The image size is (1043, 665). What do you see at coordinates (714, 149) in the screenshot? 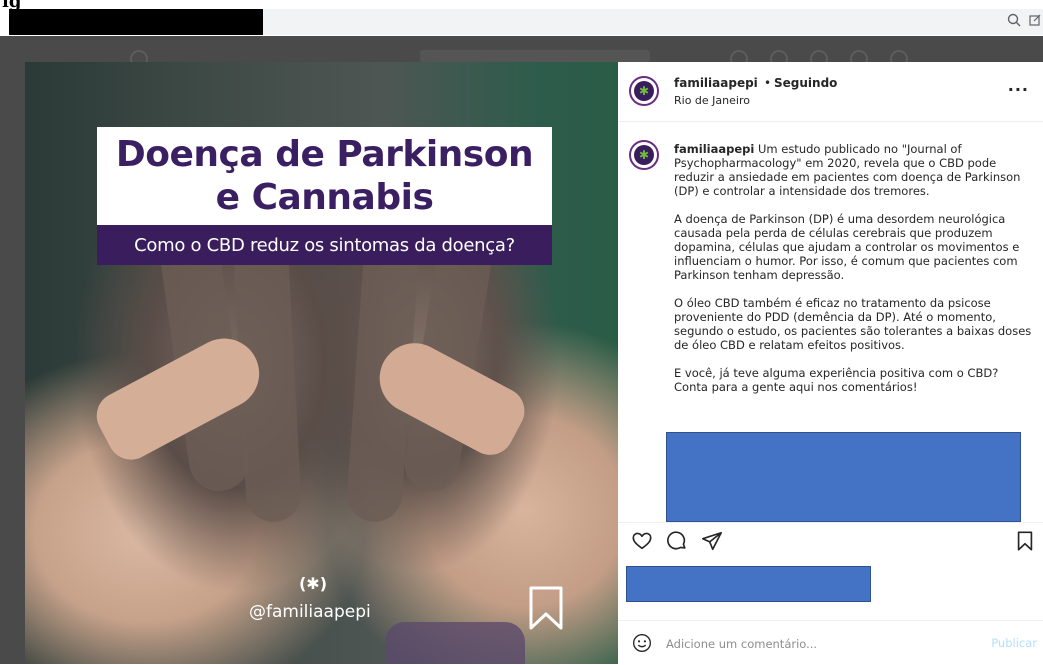
I see `caption-username: familiaapepi` at bounding box center [714, 149].